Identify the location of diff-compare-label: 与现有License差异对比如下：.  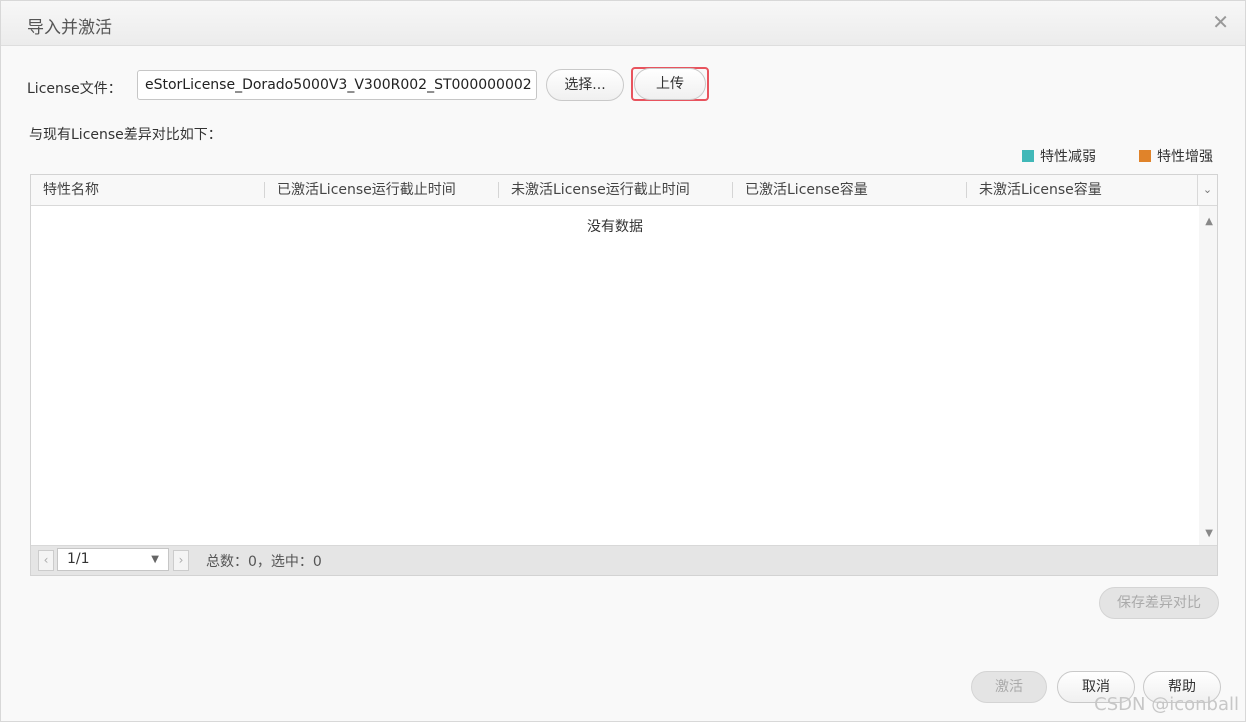
(125, 135).